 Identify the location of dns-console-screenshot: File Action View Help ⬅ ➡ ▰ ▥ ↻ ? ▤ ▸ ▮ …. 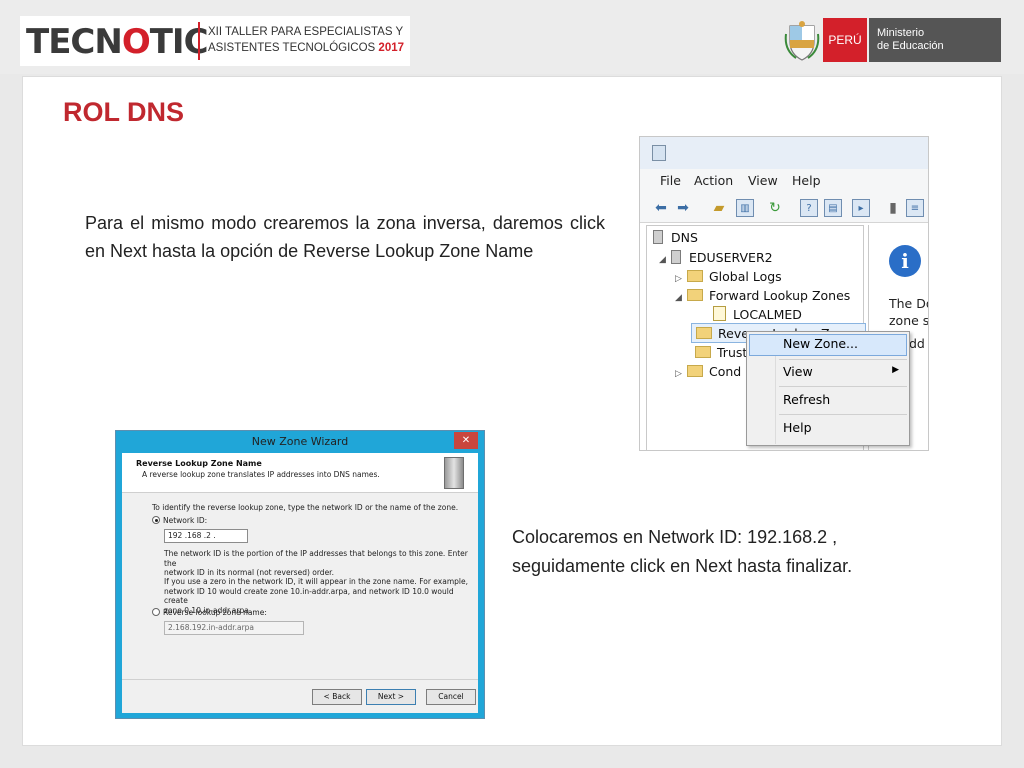
(784, 293).